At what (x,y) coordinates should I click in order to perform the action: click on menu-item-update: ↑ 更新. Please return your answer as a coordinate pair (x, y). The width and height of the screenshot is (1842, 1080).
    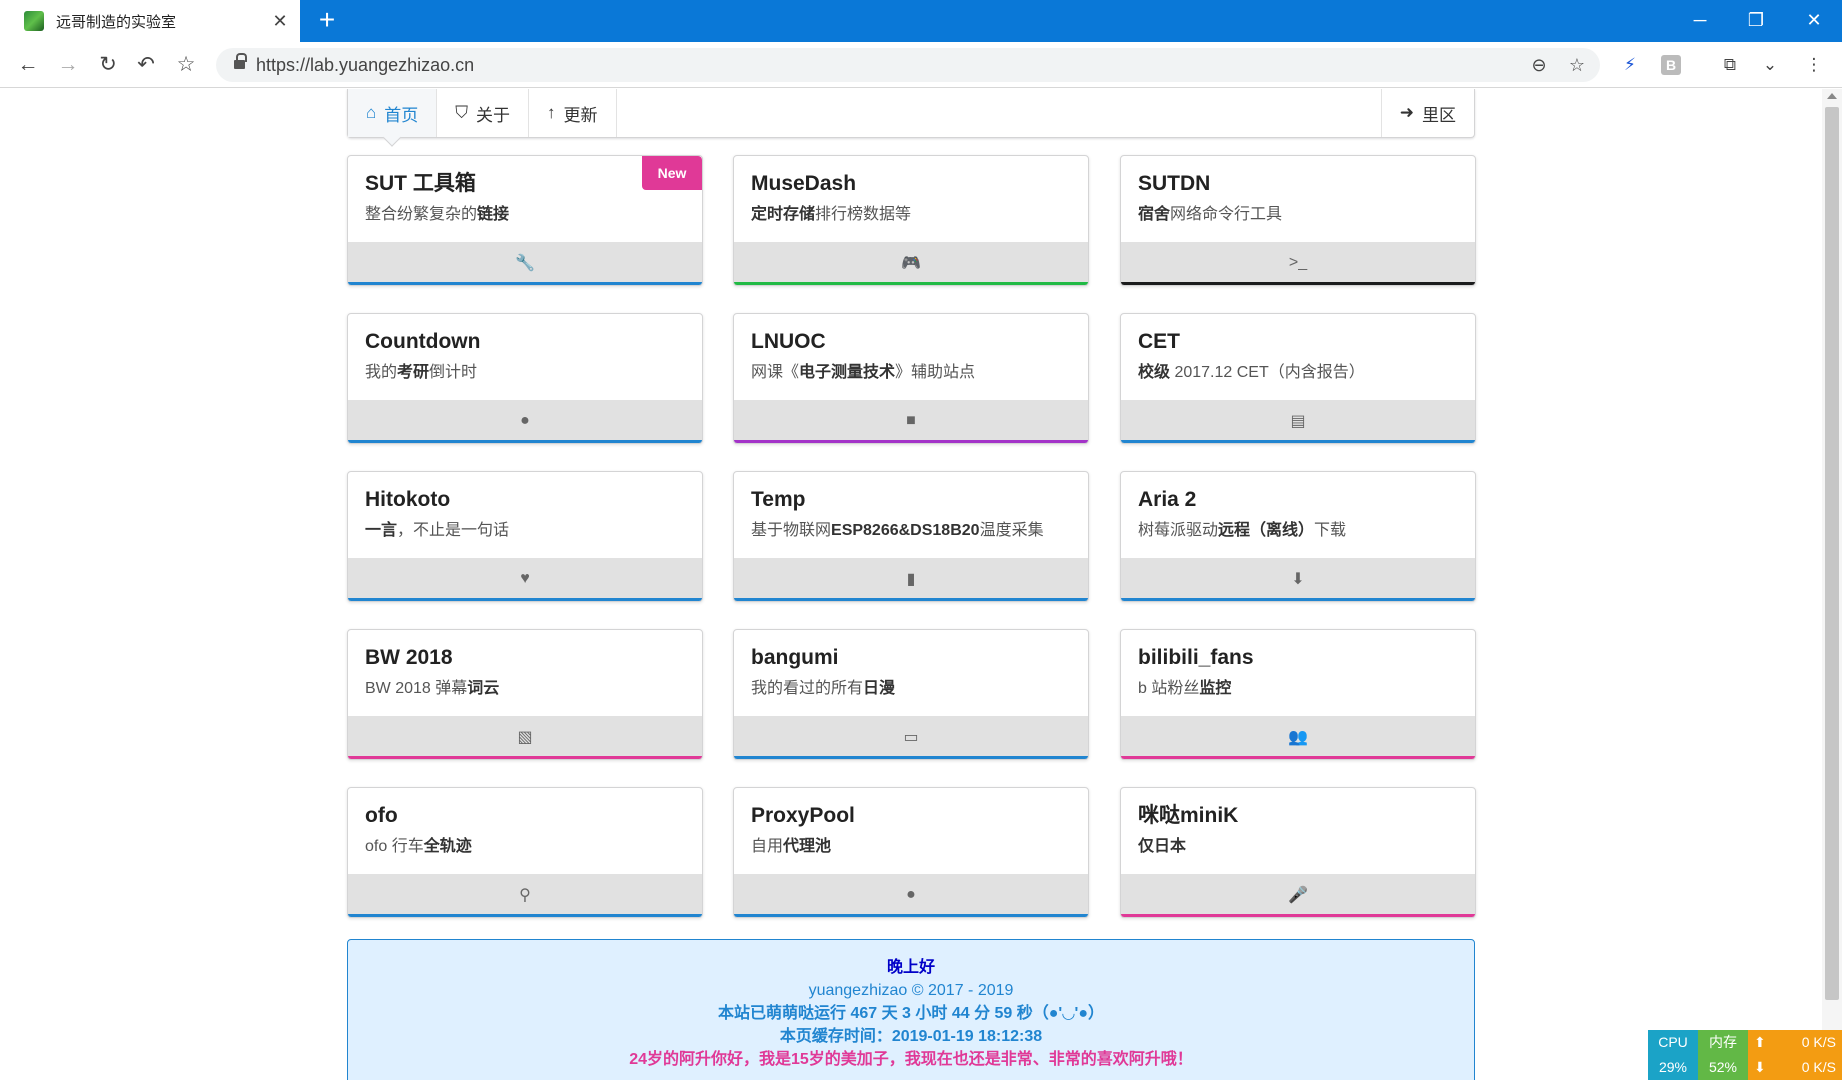
    Looking at the image, I should click on (573, 113).